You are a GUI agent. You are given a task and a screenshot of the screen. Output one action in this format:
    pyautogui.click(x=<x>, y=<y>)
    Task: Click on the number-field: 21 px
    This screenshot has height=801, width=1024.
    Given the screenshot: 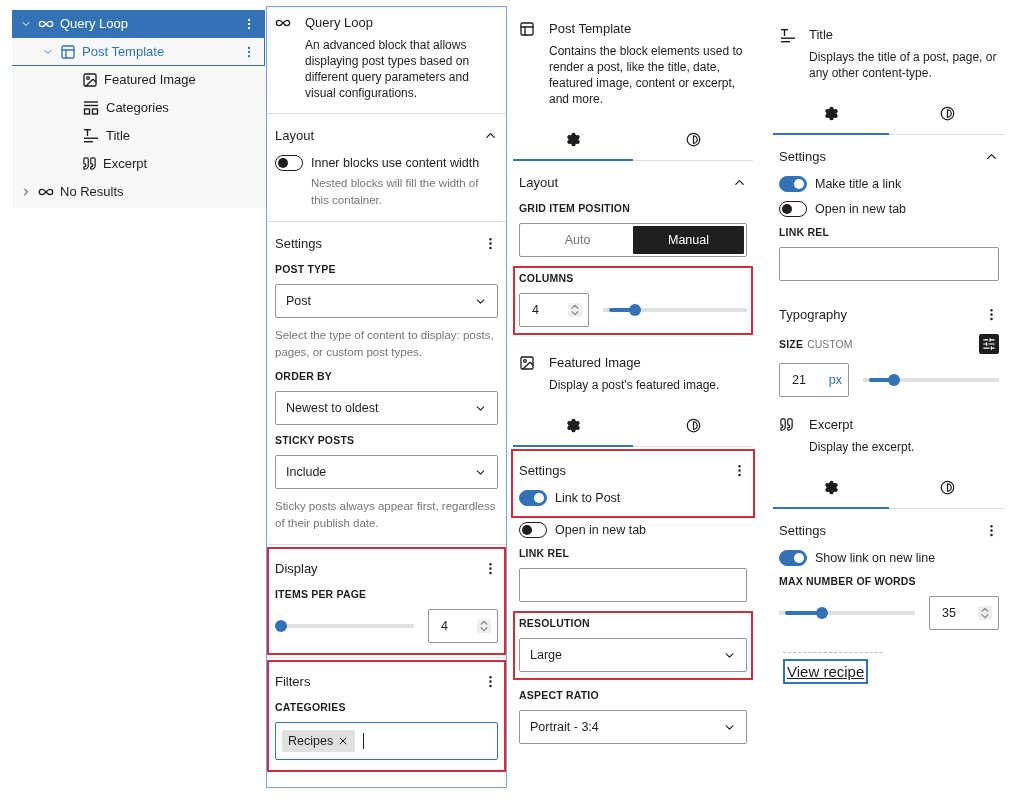 What is the action you would take?
    pyautogui.click(x=814, y=380)
    